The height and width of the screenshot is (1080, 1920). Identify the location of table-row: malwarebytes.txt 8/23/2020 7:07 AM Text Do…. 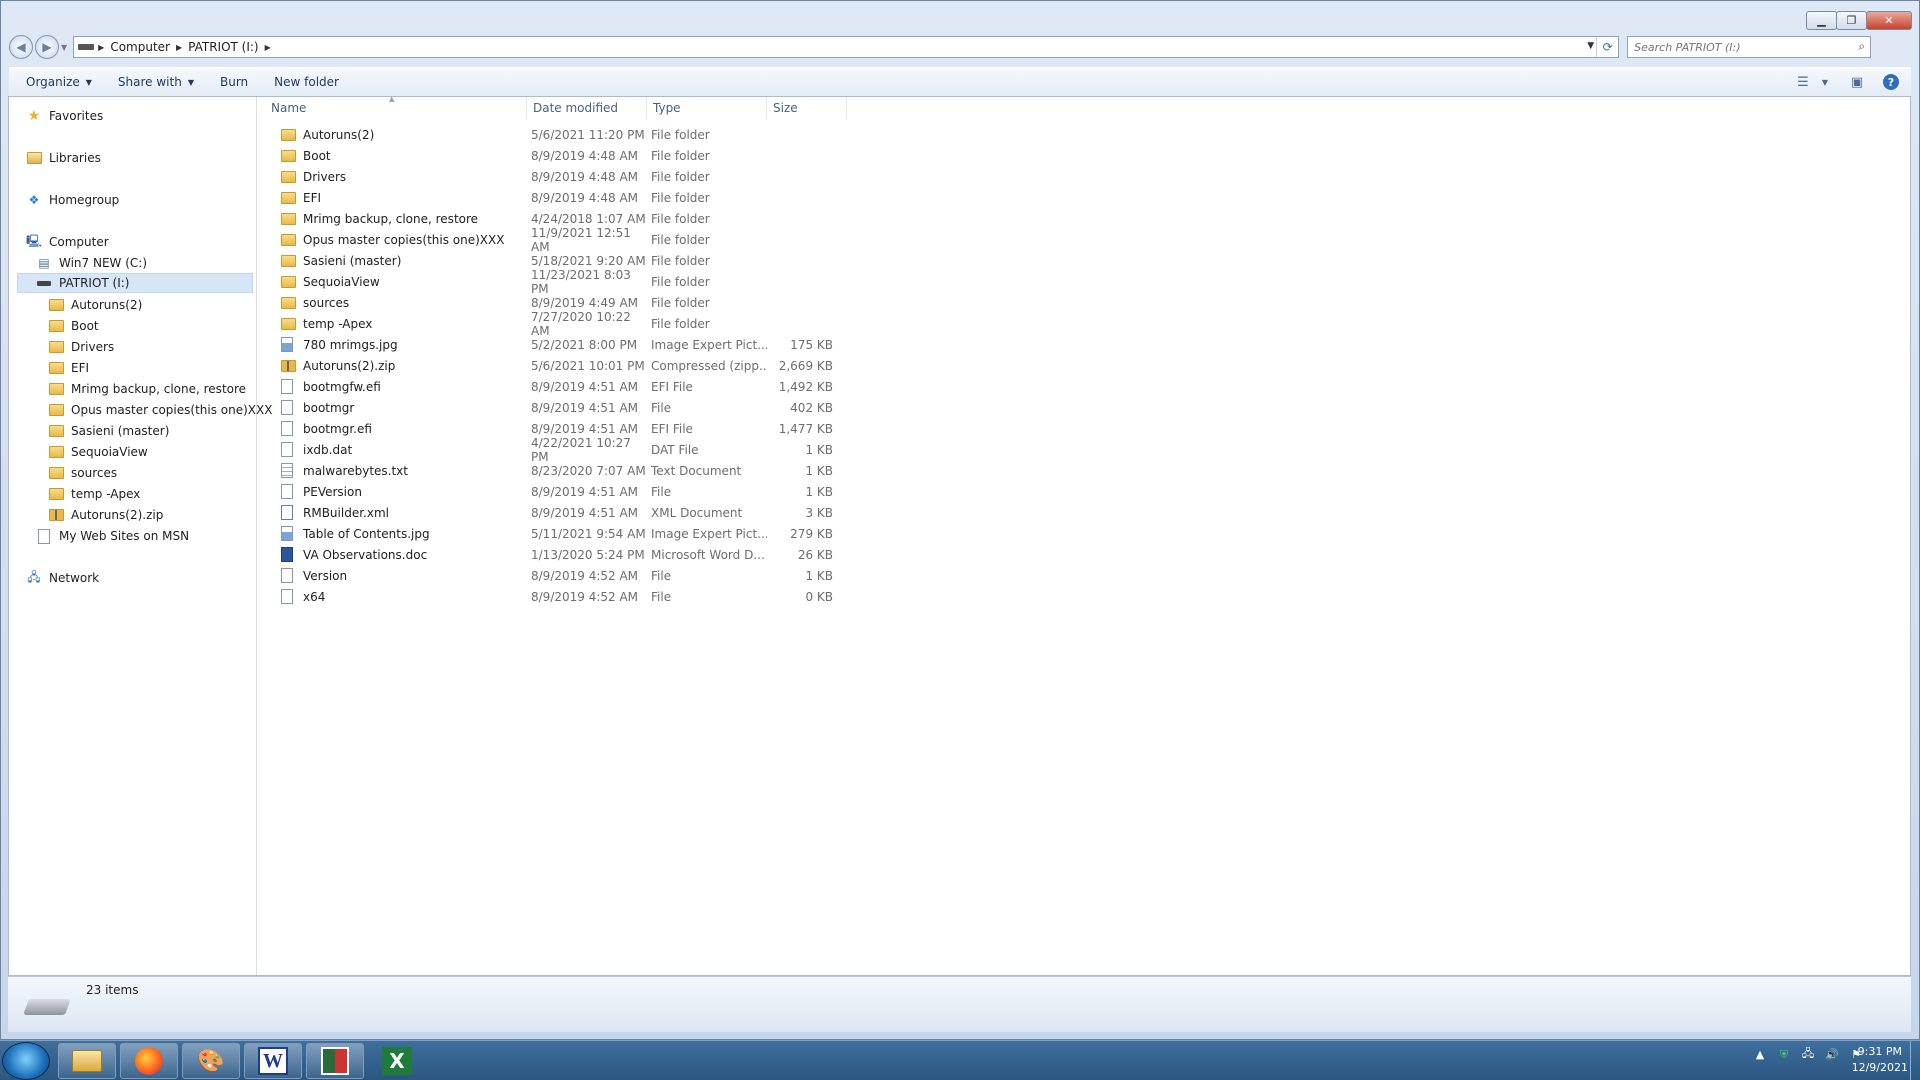
(551, 470).